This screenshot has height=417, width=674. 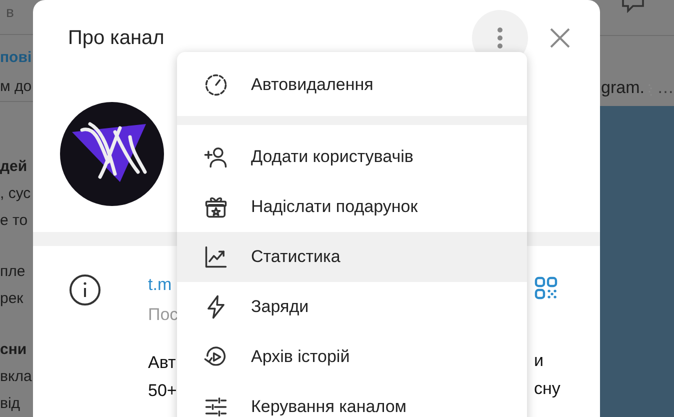 What do you see at coordinates (352, 357) in the screenshot?
I see `menu-item: Архів історій` at bounding box center [352, 357].